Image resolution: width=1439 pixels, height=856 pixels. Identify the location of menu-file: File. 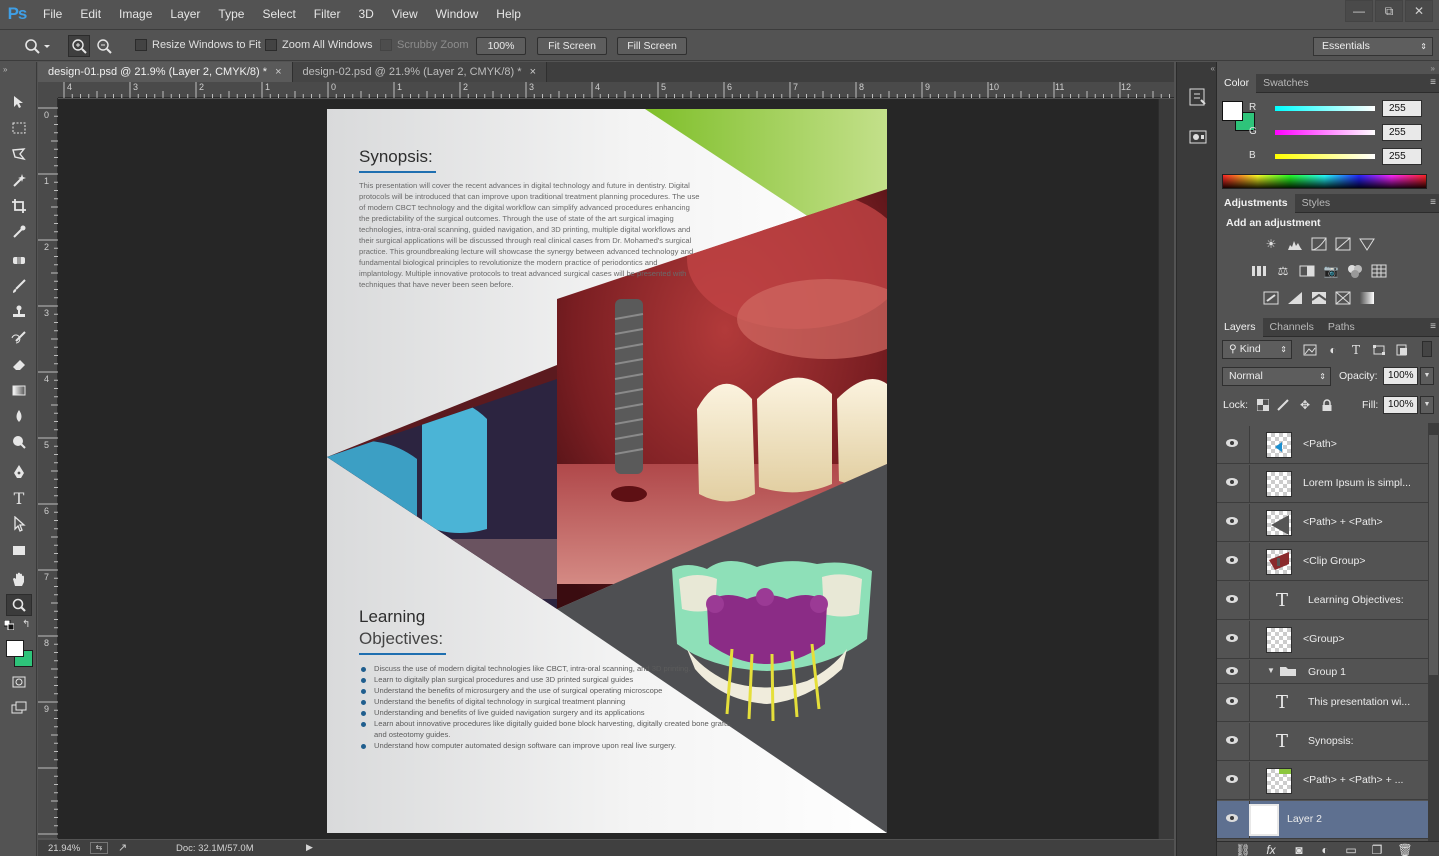
(52, 14).